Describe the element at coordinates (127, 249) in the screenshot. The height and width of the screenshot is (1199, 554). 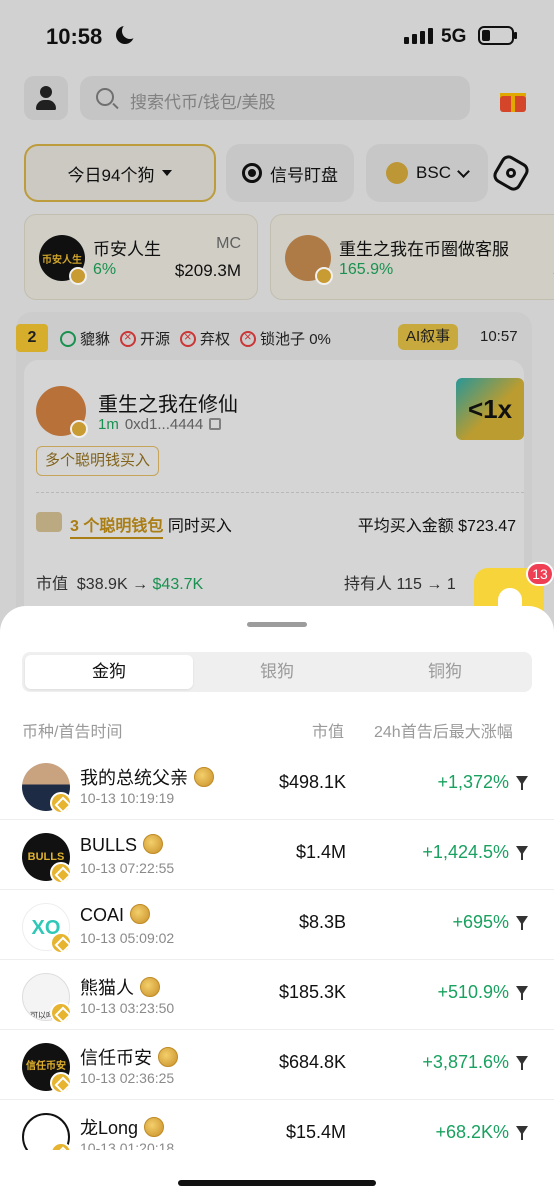
I see `token-name: 币安人生` at that location.